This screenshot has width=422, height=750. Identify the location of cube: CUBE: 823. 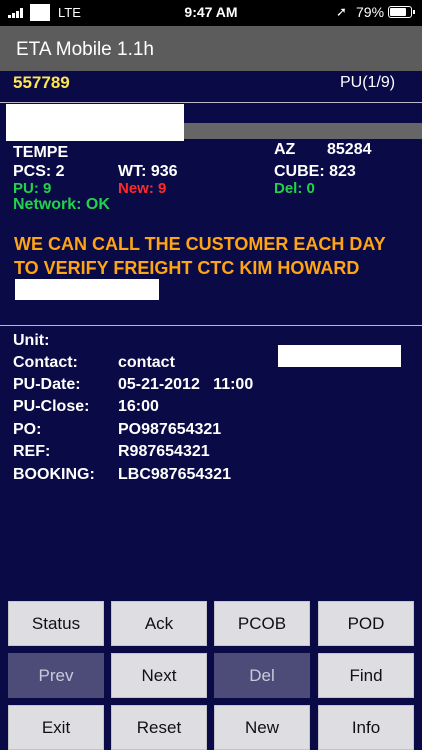
(315, 171).